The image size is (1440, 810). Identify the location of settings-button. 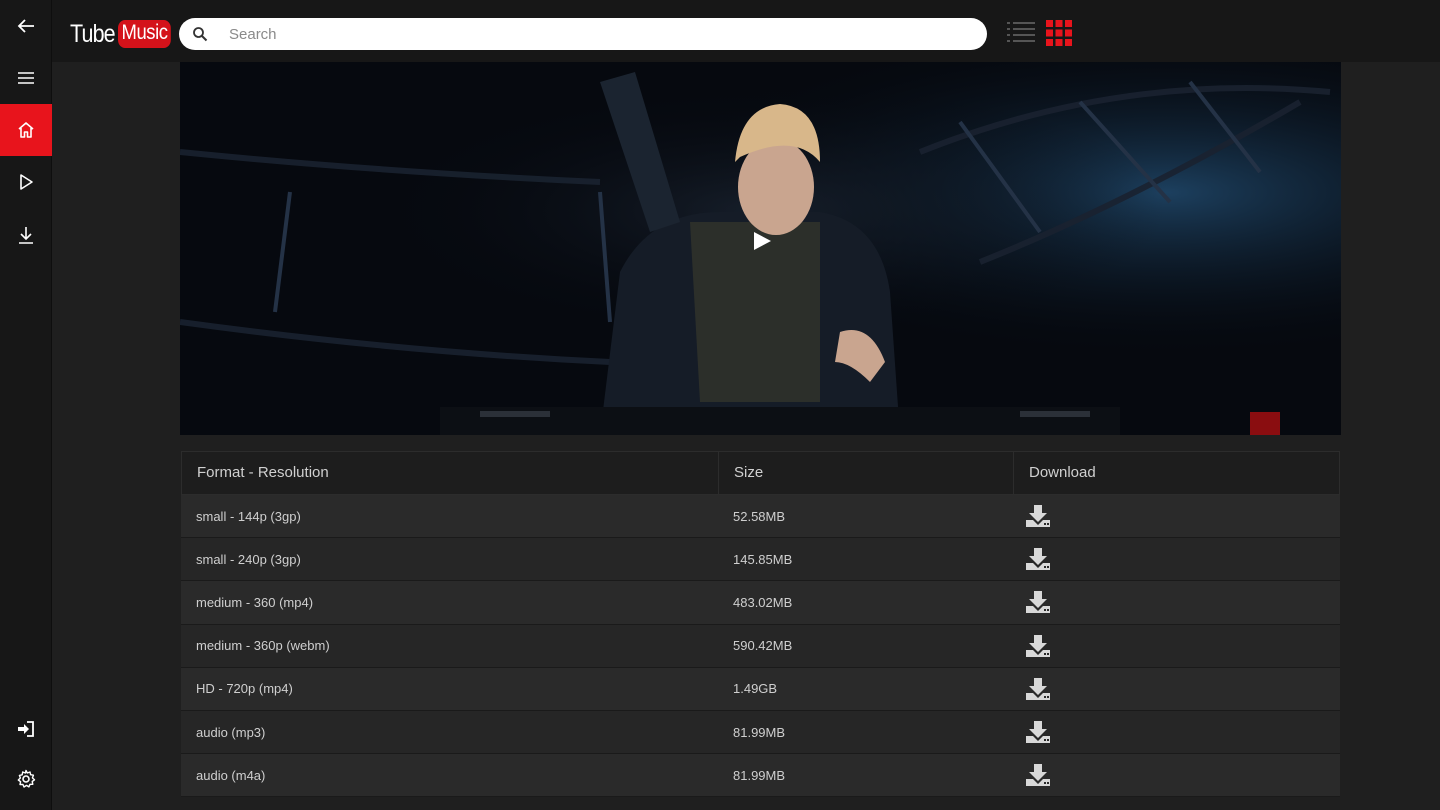
(26, 779).